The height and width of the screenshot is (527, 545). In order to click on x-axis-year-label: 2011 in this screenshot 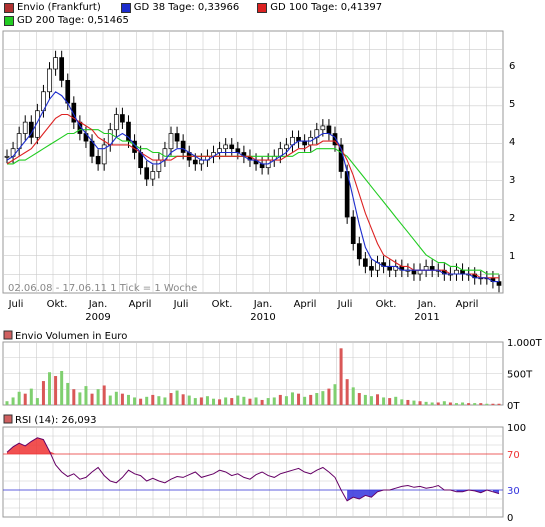, I will do `click(426, 317)`.